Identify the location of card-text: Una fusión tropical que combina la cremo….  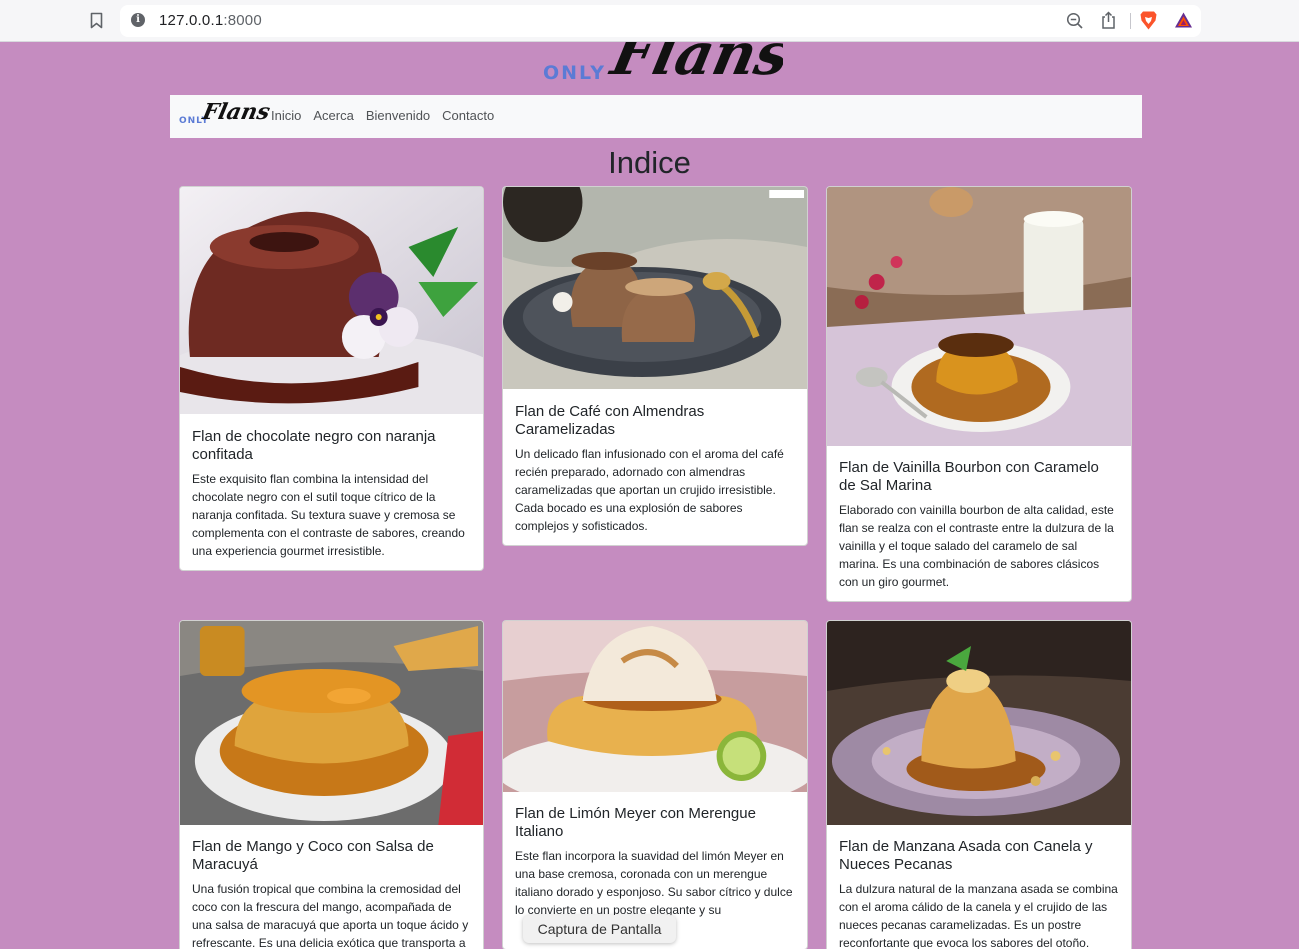
(330, 915).